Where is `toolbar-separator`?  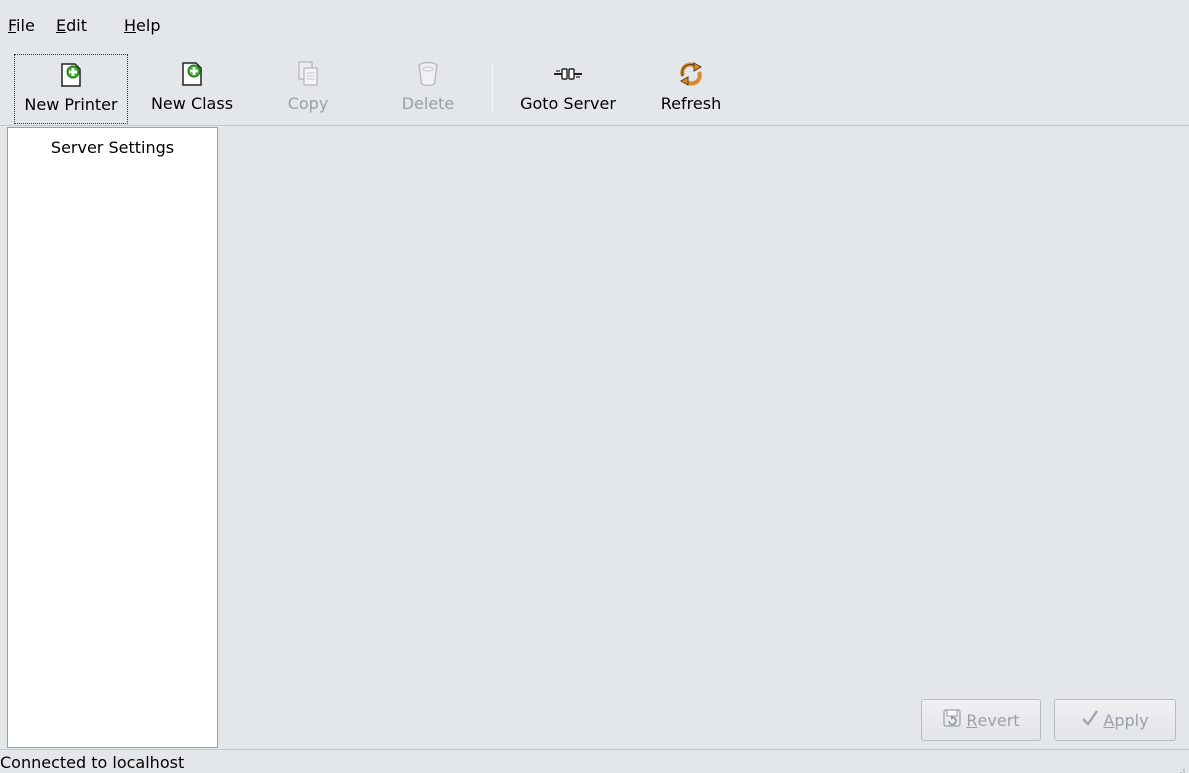
toolbar-separator is located at coordinates (492, 88).